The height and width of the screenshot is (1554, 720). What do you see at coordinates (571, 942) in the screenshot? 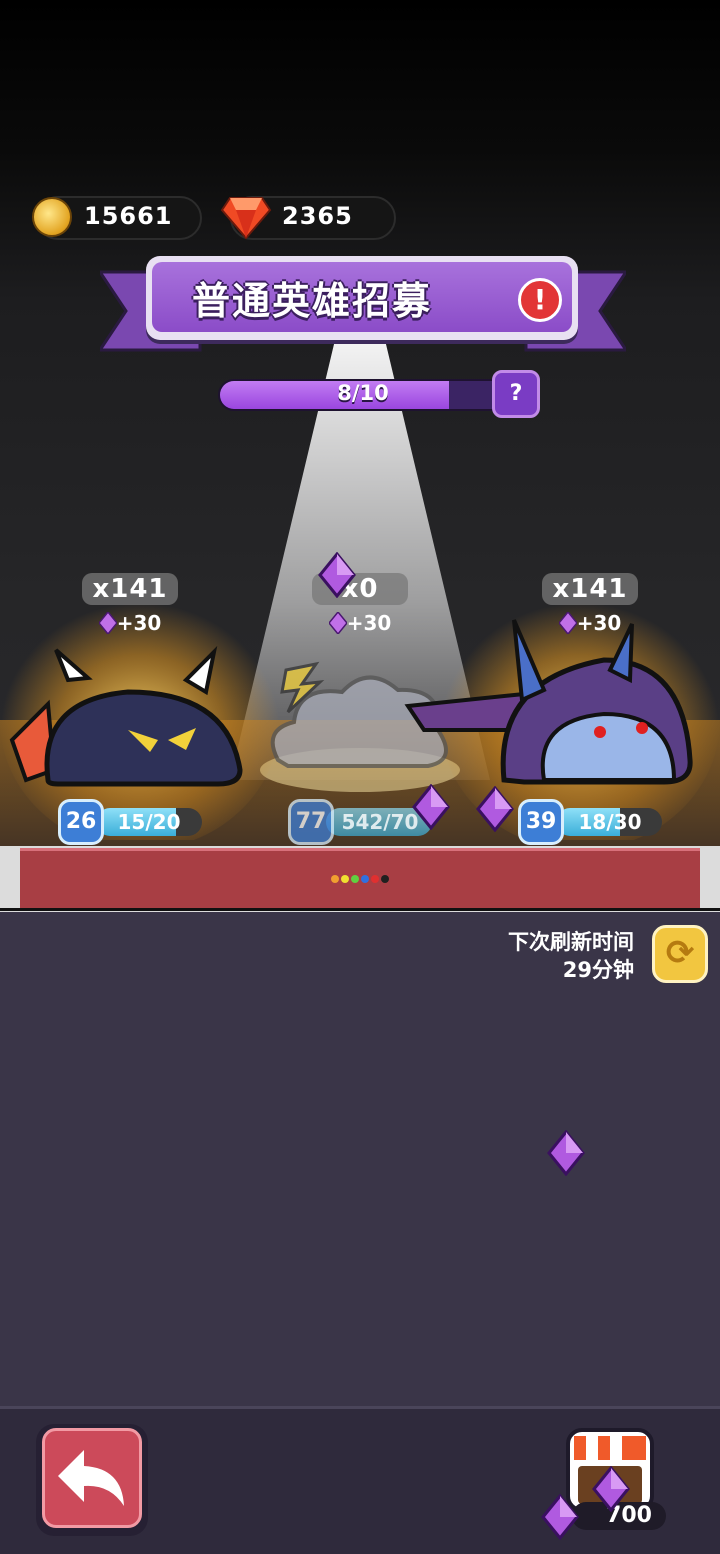
I see `refresh-label: 下次刷新时间` at bounding box center [571, 942].